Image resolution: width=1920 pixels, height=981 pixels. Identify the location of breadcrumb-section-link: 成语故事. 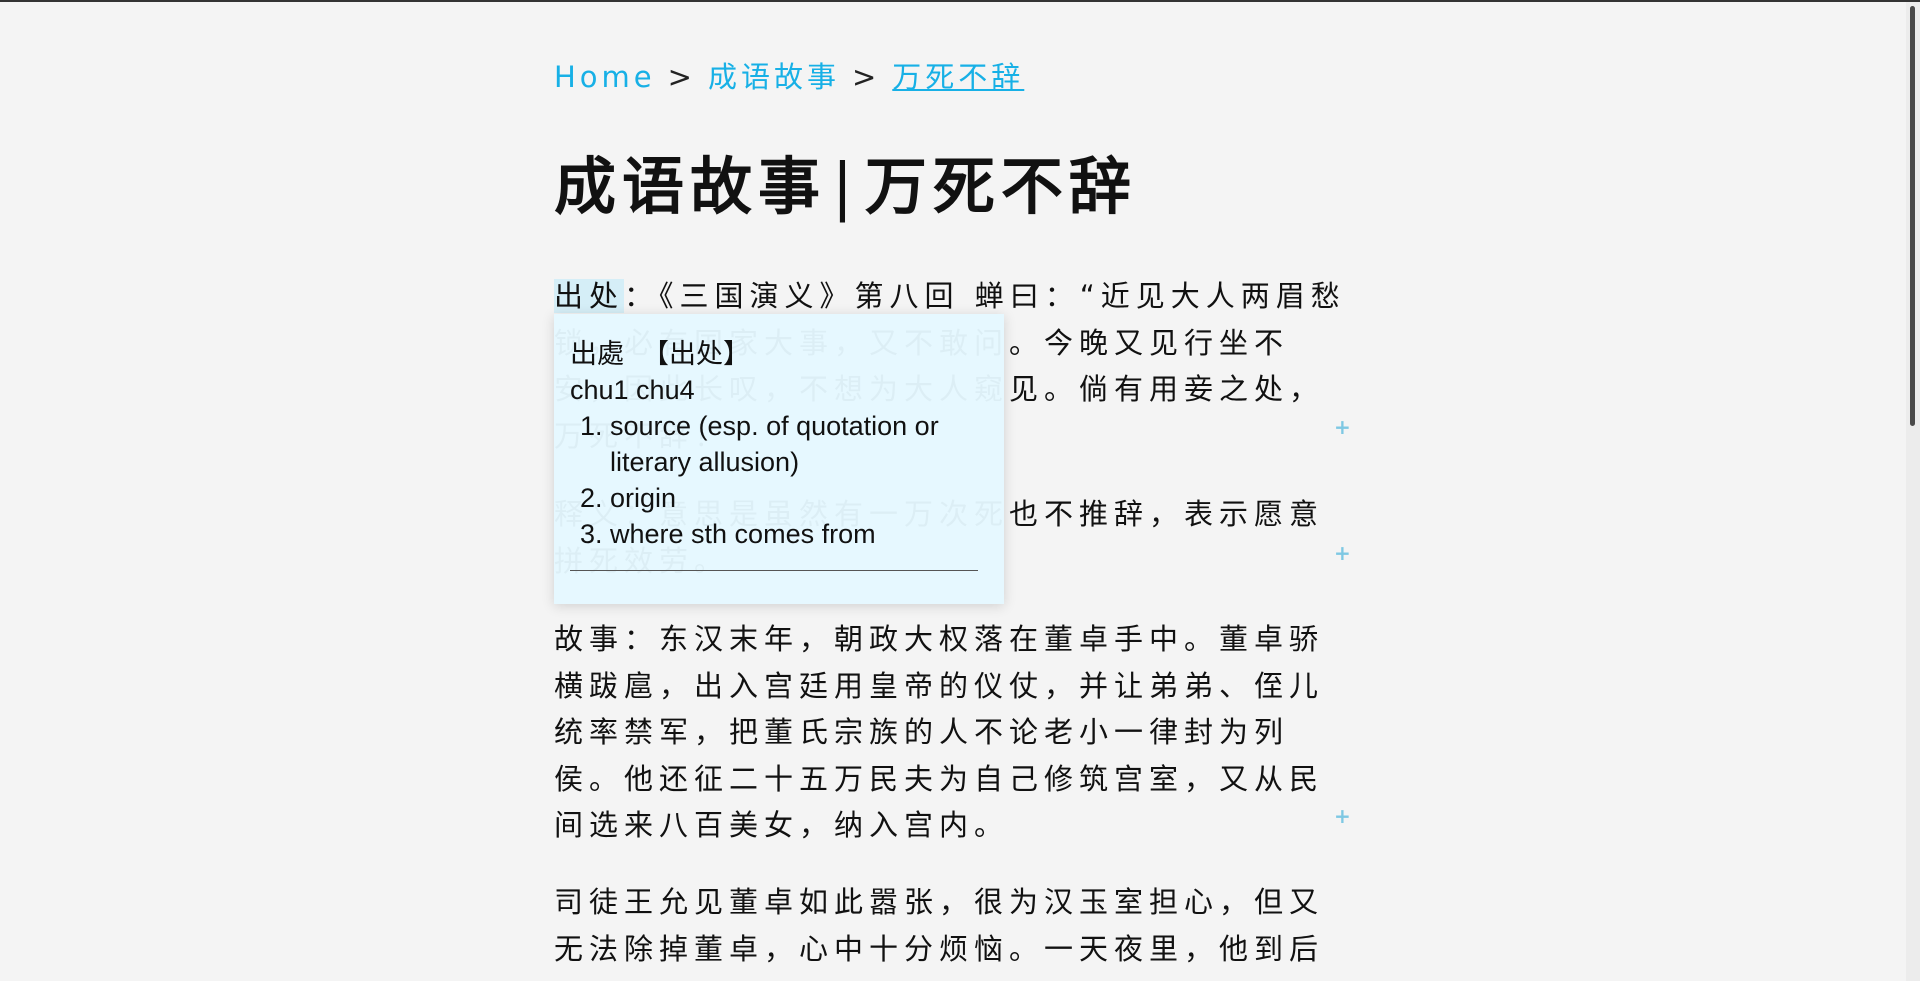
(774, 77).